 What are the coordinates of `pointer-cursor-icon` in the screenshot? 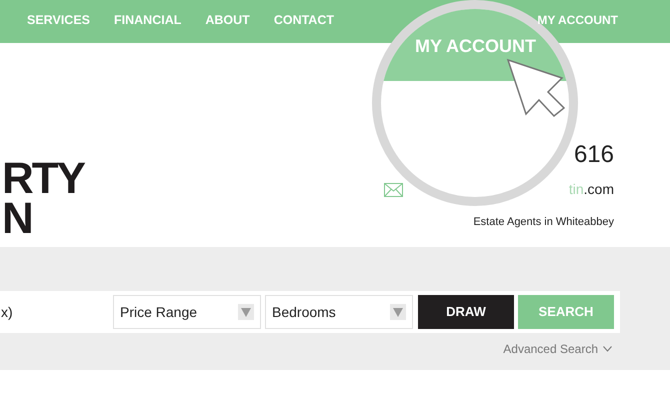 It's located at (536, 88).